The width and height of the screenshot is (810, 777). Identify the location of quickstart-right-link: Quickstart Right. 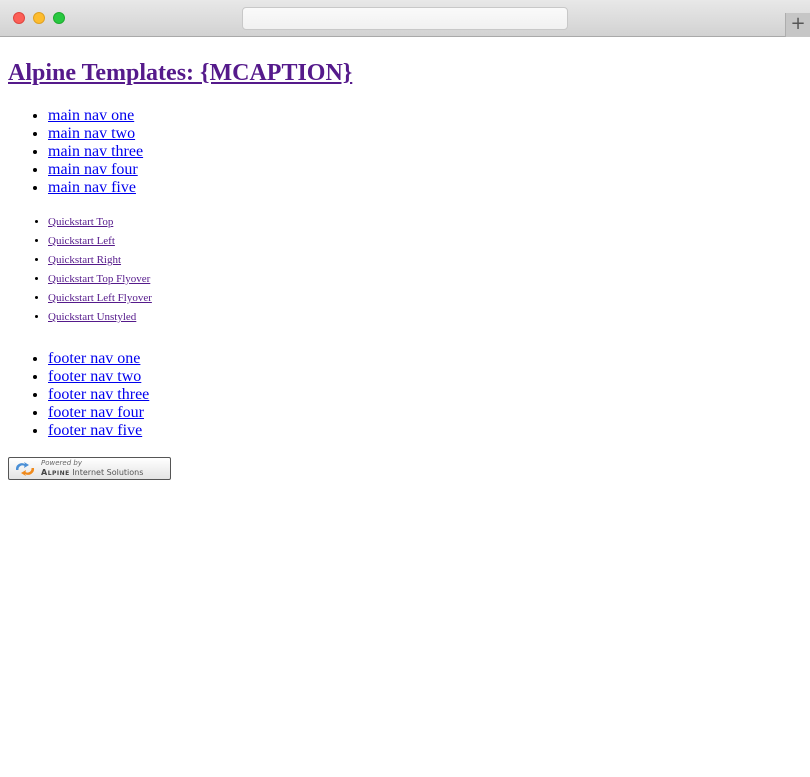
(84, 260).